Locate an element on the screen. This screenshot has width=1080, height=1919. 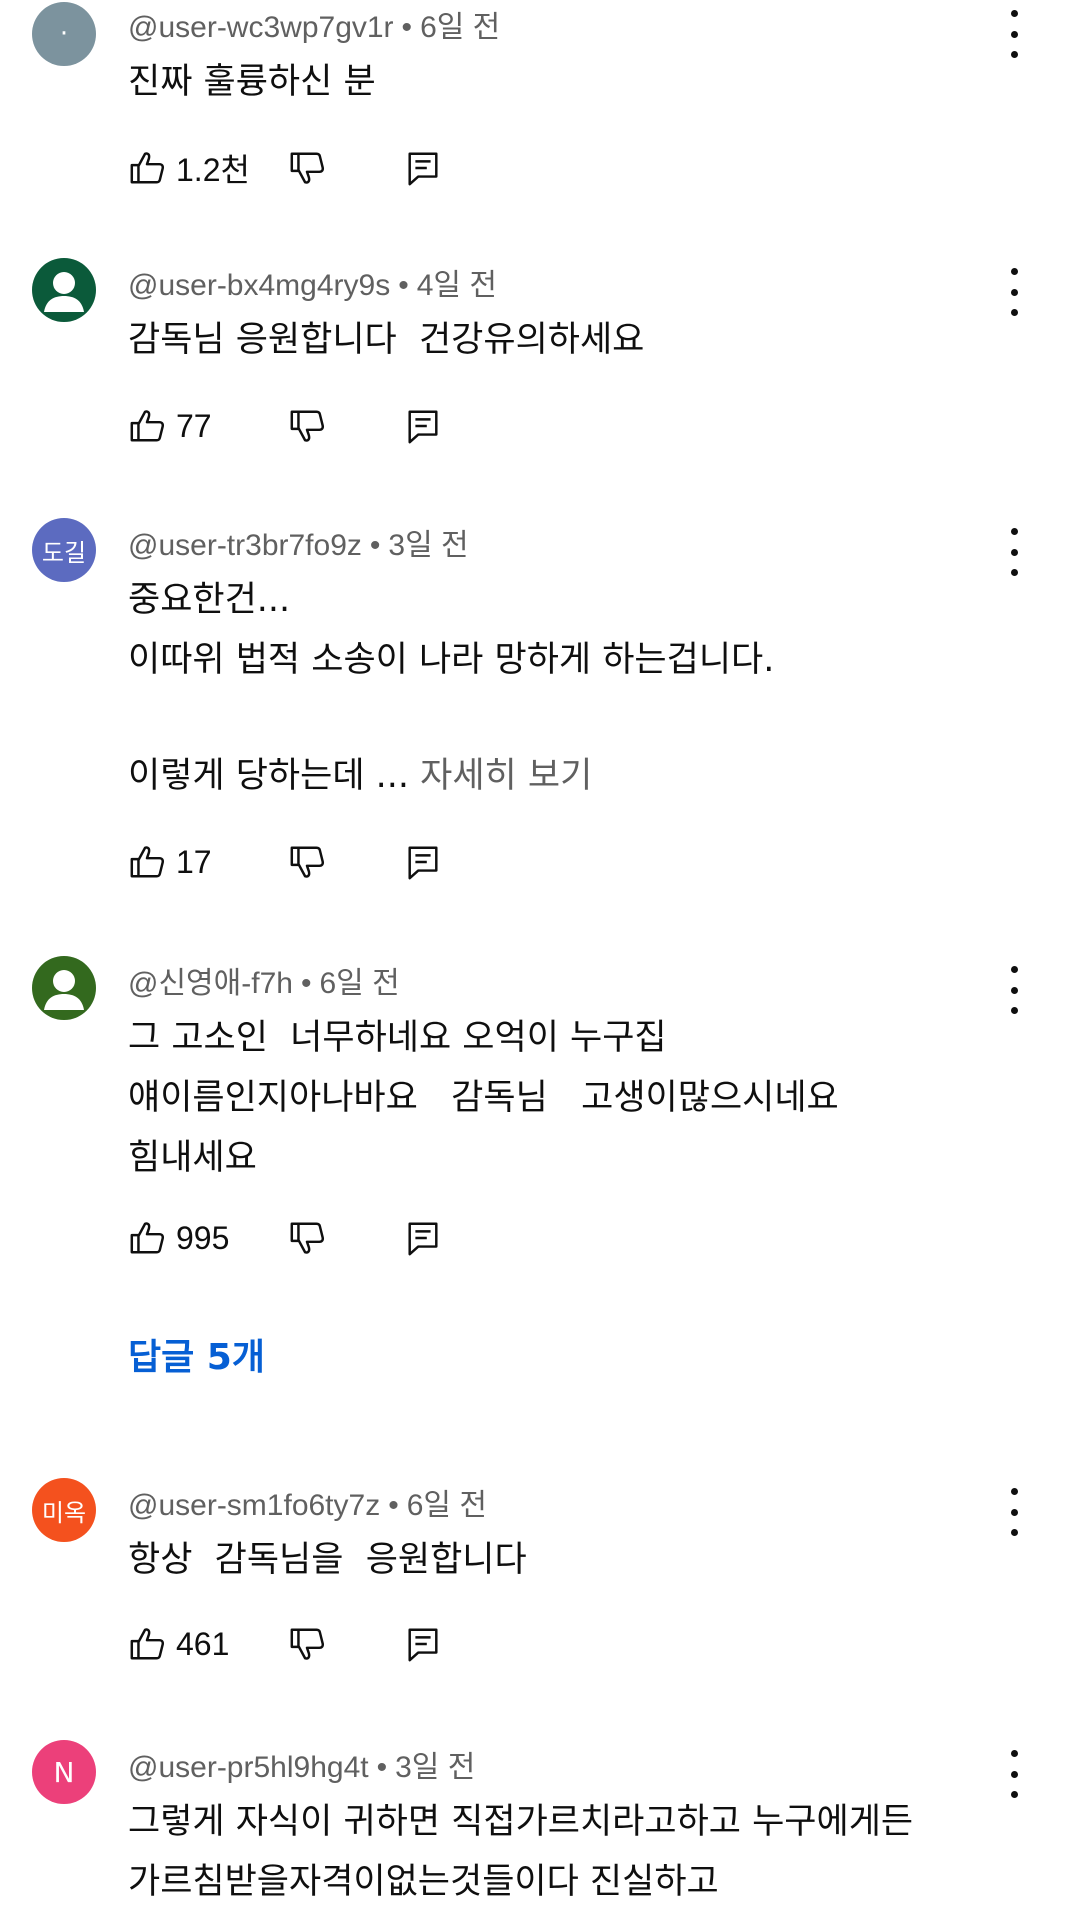
view-replies-button: 답글 5개 is located at coordinates (196, 1354).